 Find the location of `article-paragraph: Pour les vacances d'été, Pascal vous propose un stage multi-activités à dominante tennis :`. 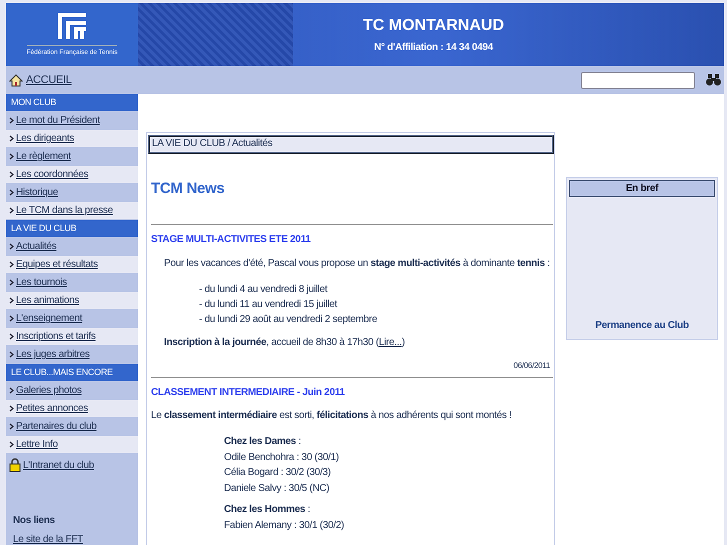

article-paragraph: Pour les vacances d'été, Pascal vous propose un stage multi-activités à dominante tennis : is located at coordinates (357, 263).